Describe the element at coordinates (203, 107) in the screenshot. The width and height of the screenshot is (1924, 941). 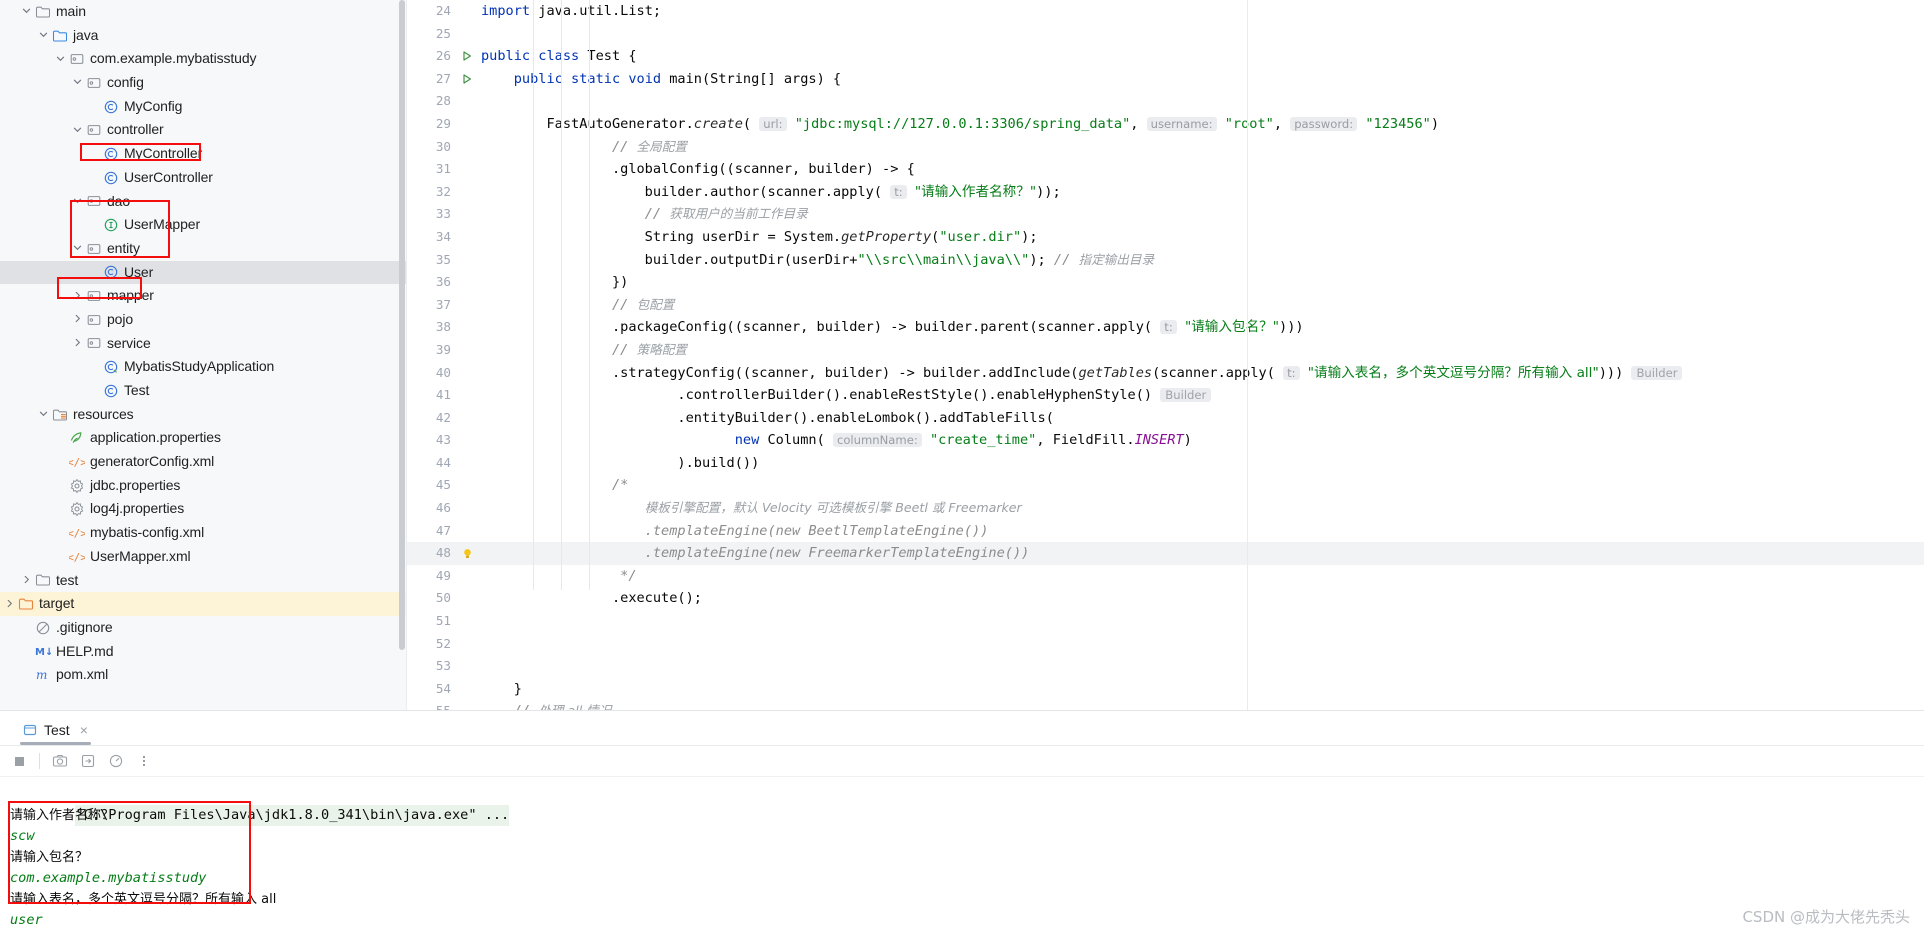
I see `tree-item-myconfig: MyConfig` at that location.